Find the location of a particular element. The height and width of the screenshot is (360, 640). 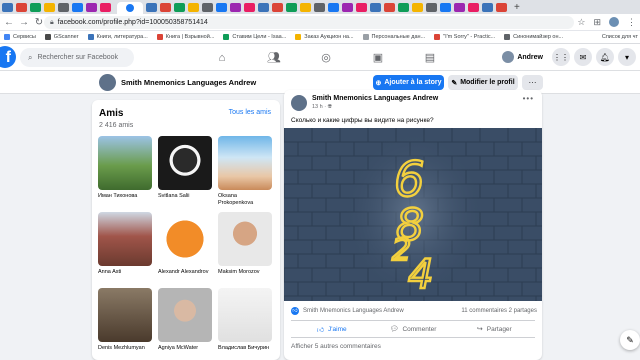

friends-icon: 👥︎ is located at coordinates (274, 57).